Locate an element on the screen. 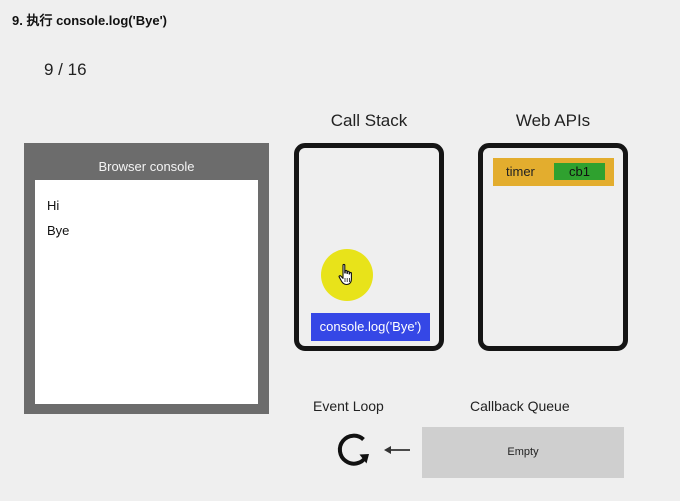  arrow-left-icon is located at coordinates (397, 450).